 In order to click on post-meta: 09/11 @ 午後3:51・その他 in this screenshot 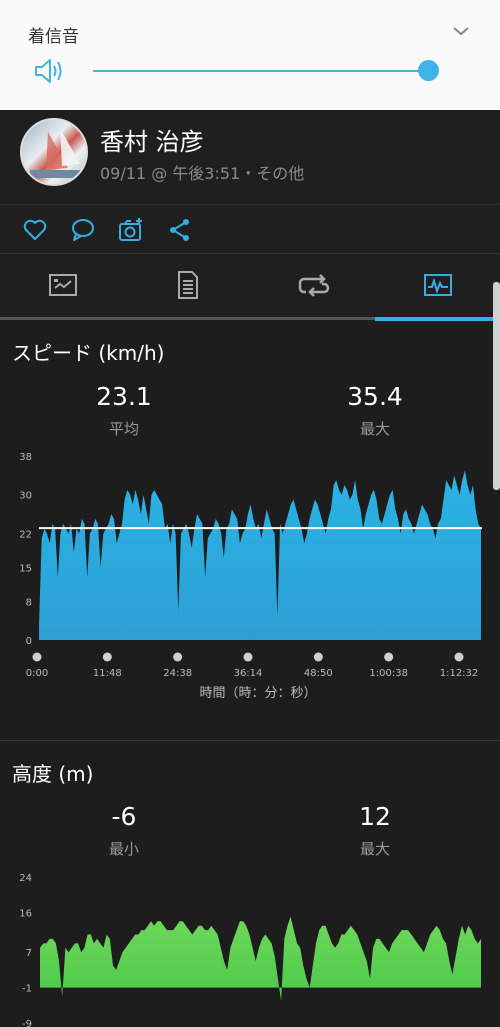, I will do `click(202, 173)`.